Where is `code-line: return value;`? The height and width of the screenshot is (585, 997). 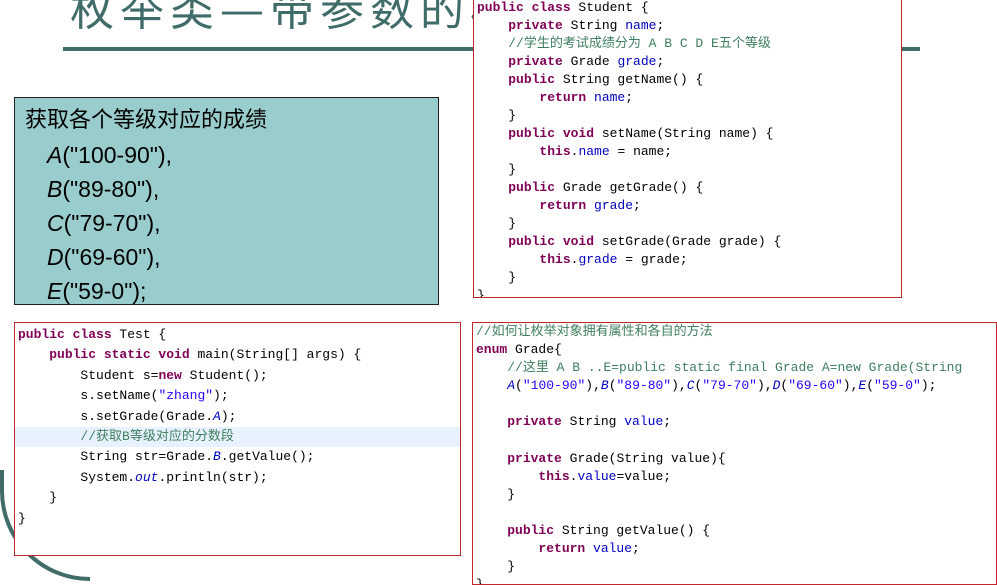 code-line: return value; is located at coordinates (734, 549).